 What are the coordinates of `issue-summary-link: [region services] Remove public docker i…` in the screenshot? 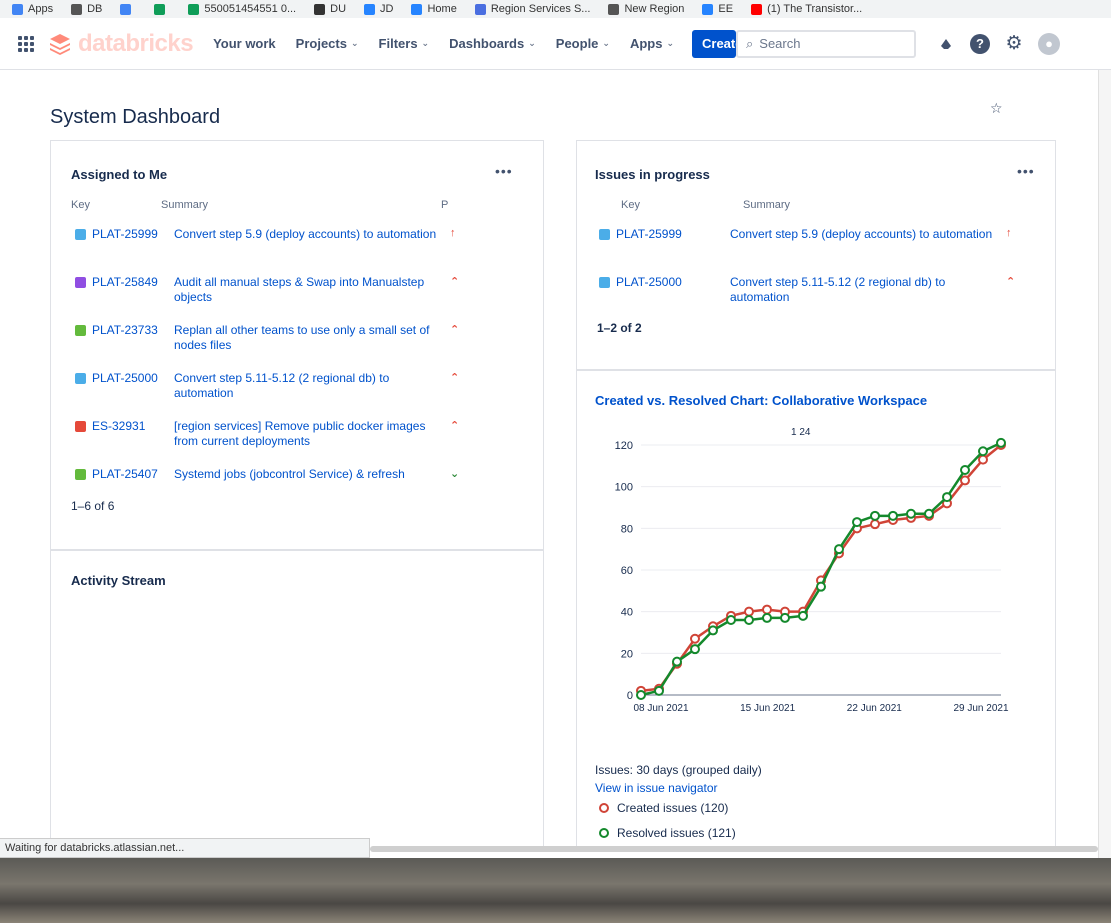 It's located at (309, 434).